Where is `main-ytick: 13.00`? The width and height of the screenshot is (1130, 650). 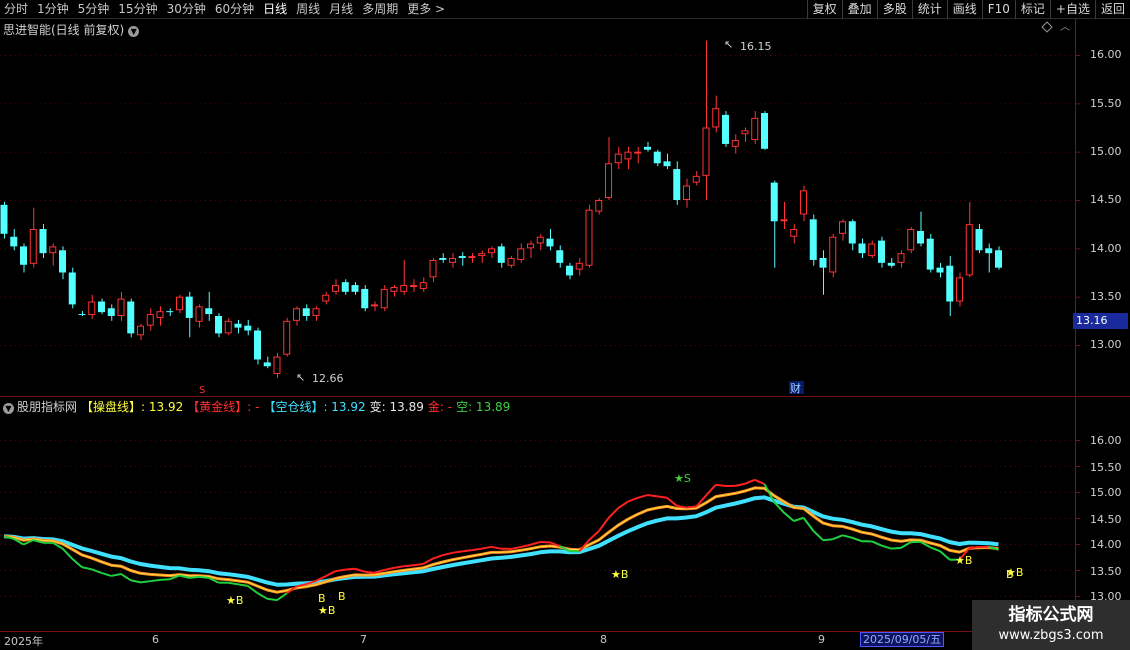 main-ytick: 13.00 is located at coordinates (1106, 344).